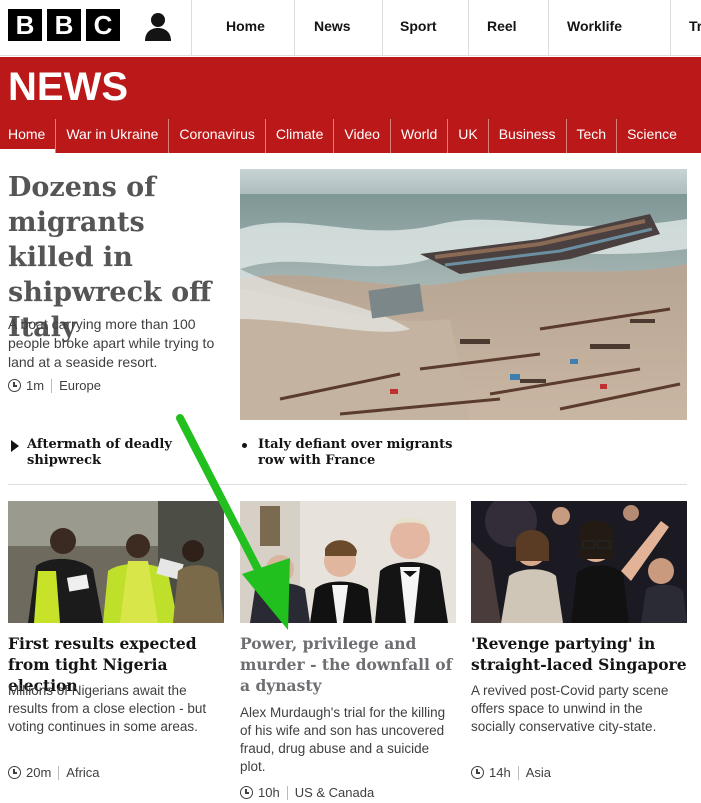  I want to click on lead-meta: 1m Europe, so click(54, 385).